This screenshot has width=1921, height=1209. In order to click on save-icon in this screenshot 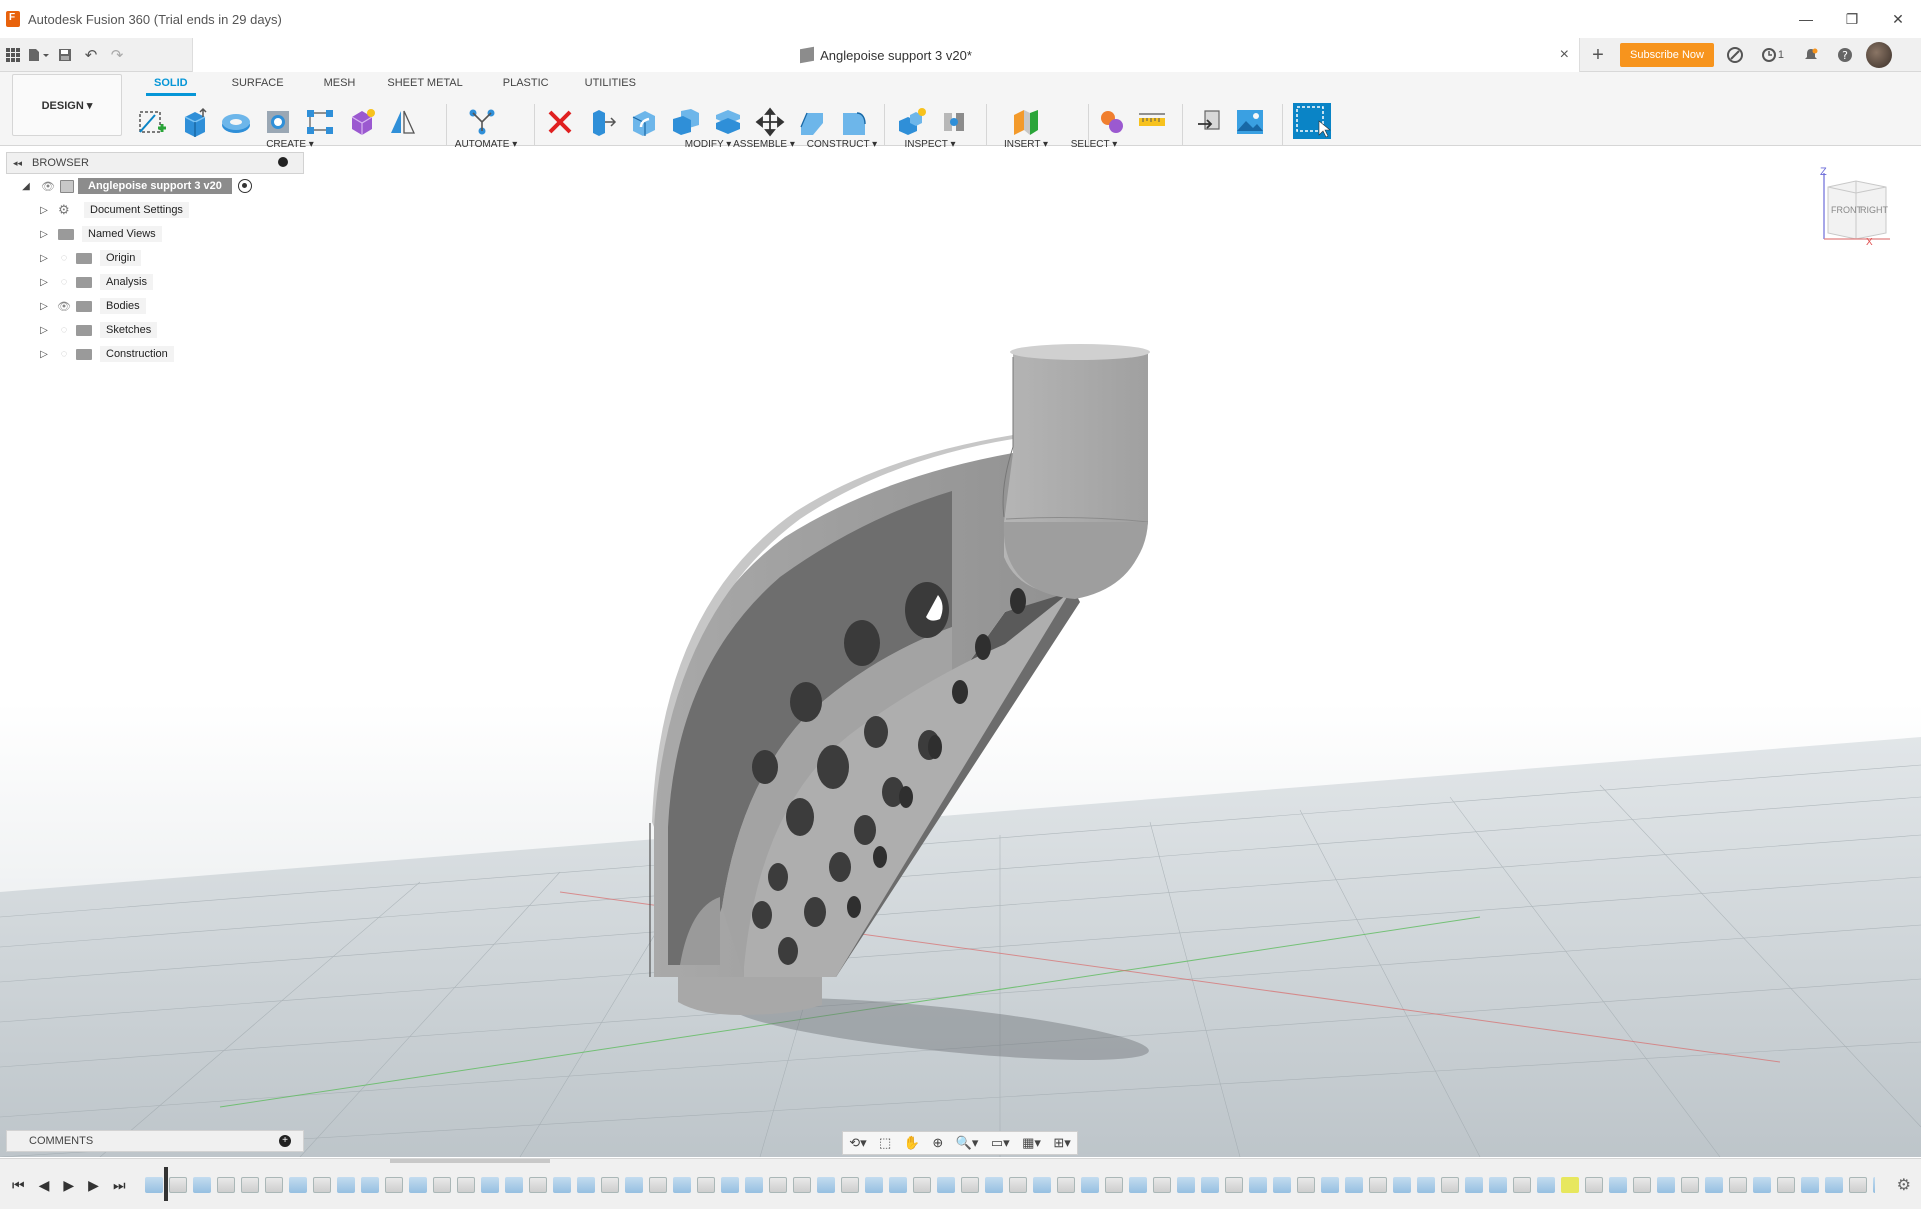, I will do `click(65, 55)`.